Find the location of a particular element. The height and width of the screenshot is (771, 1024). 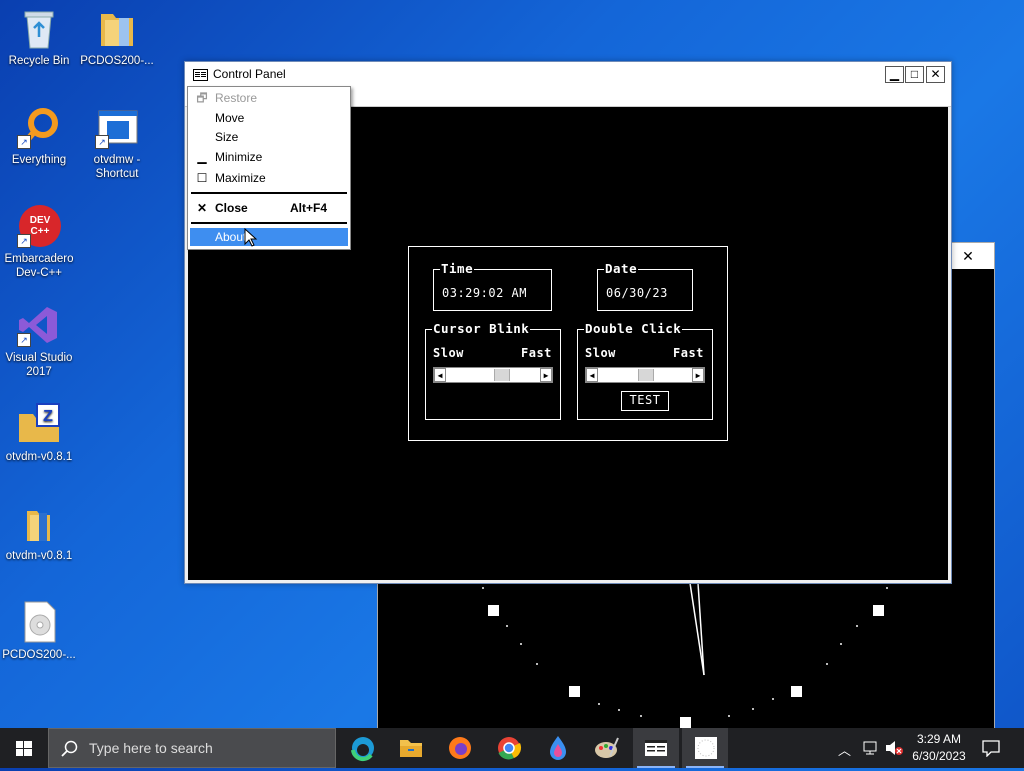

cursor-blink-fast-label: Fast is located at coordinates (536, 353).